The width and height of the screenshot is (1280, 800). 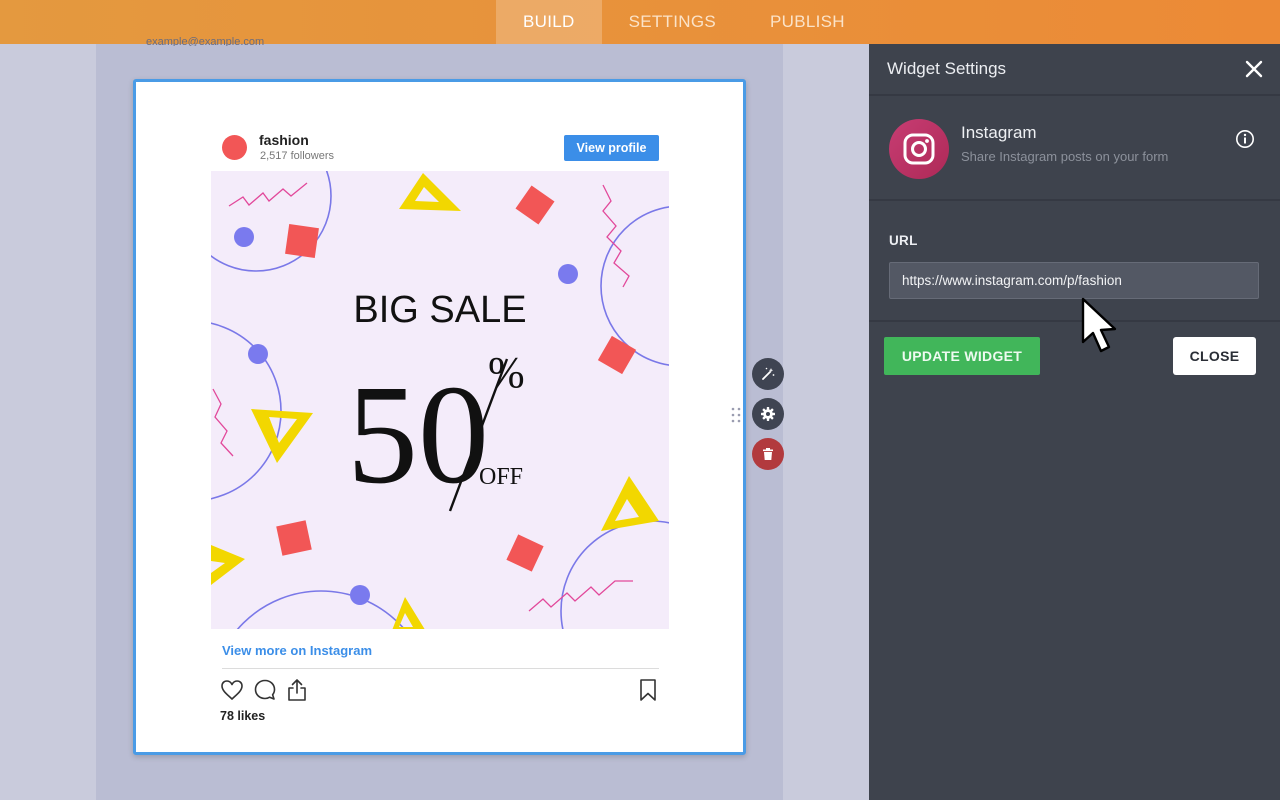 I want to click on avatar, so click(x=234, y=147).